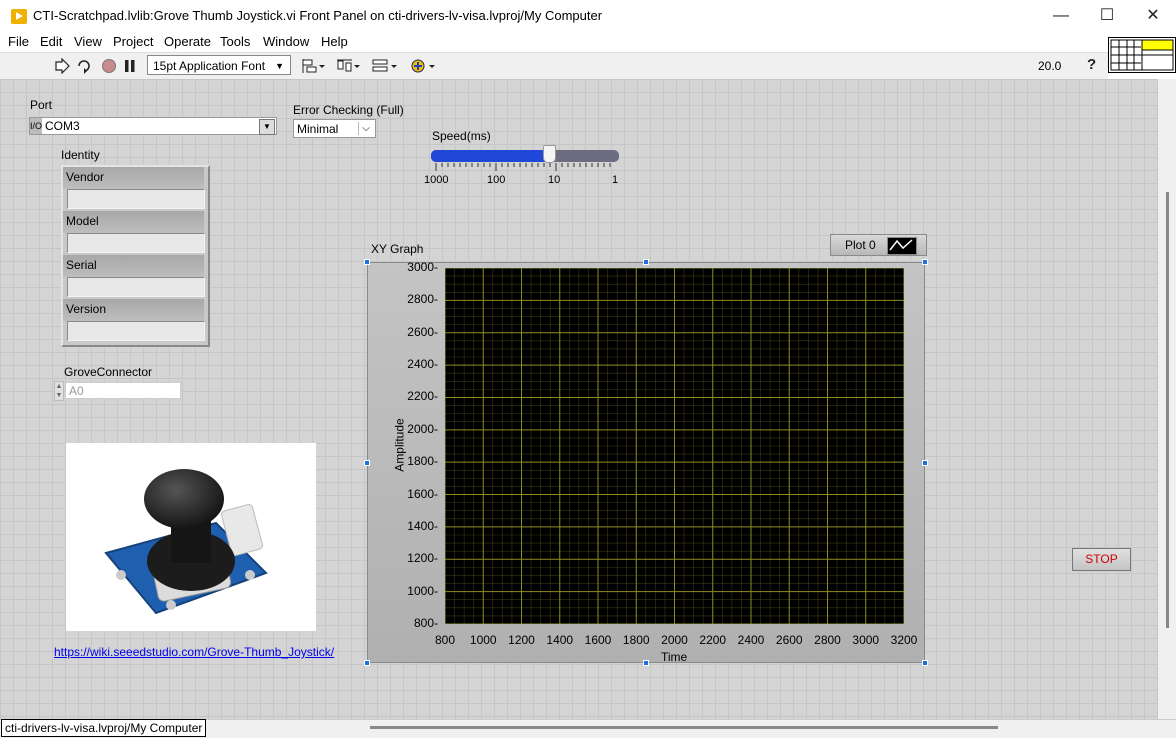 Image resolution: width=1176 pixels, height=738 pixels. What do you see at coordinates (684, 727) in the screenshot?
I see `horizontal-scrollbar-thumb` at bounding box center [684, 727].